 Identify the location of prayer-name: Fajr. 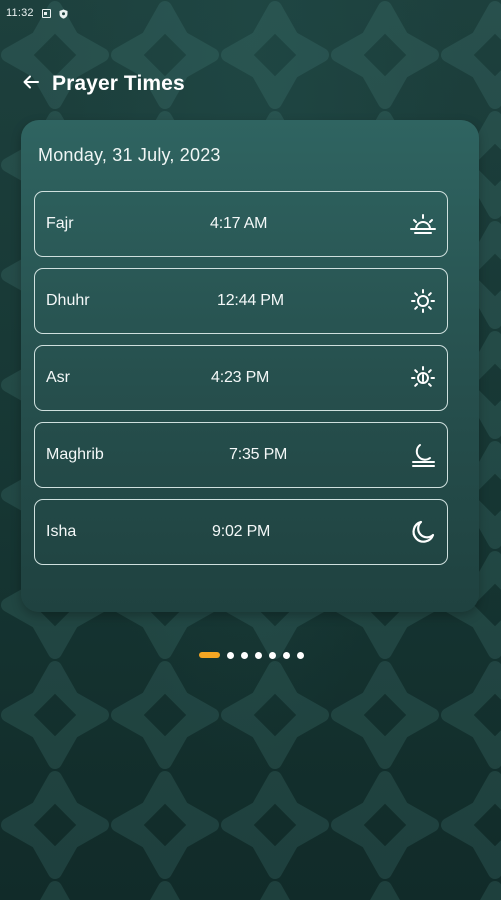
(60, 223).